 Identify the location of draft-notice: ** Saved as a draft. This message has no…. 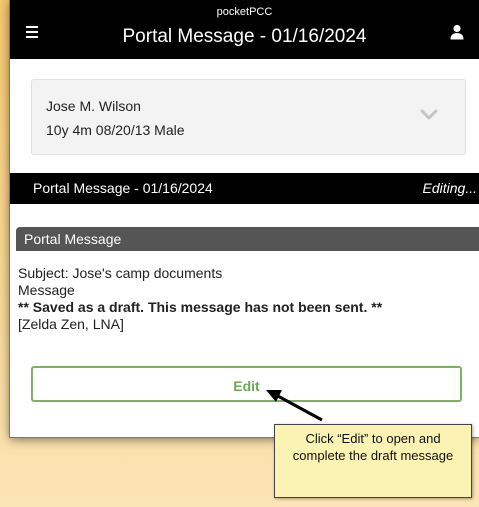
(200, 307).